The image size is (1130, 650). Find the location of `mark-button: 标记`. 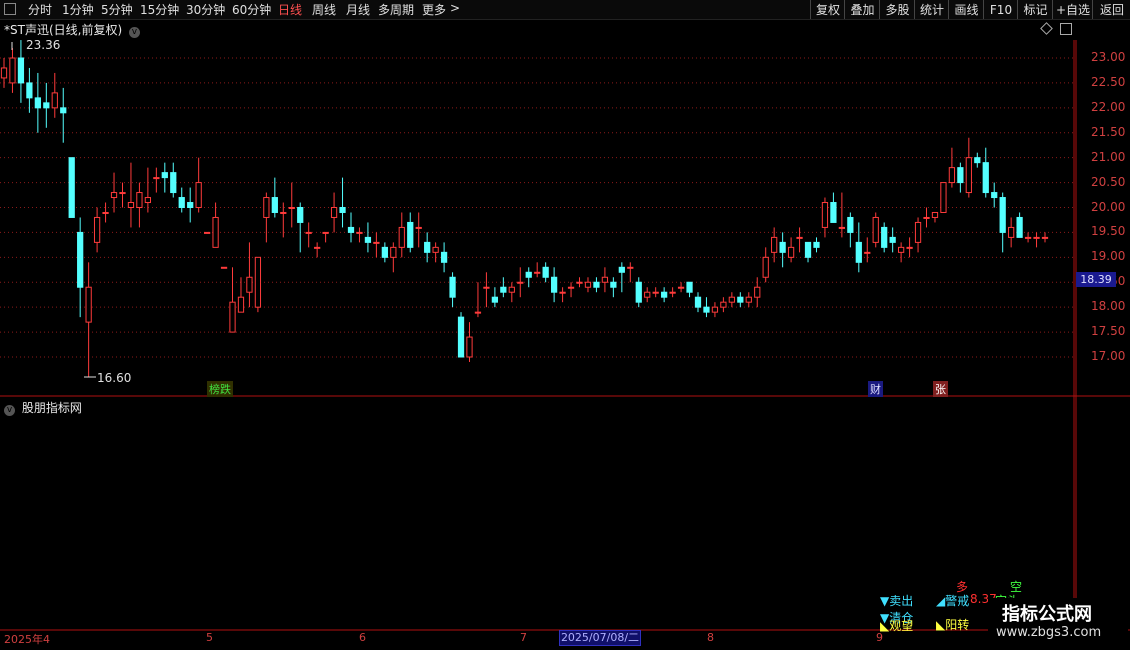

mark-button: 标记 is located at coordinates (1035, 9).